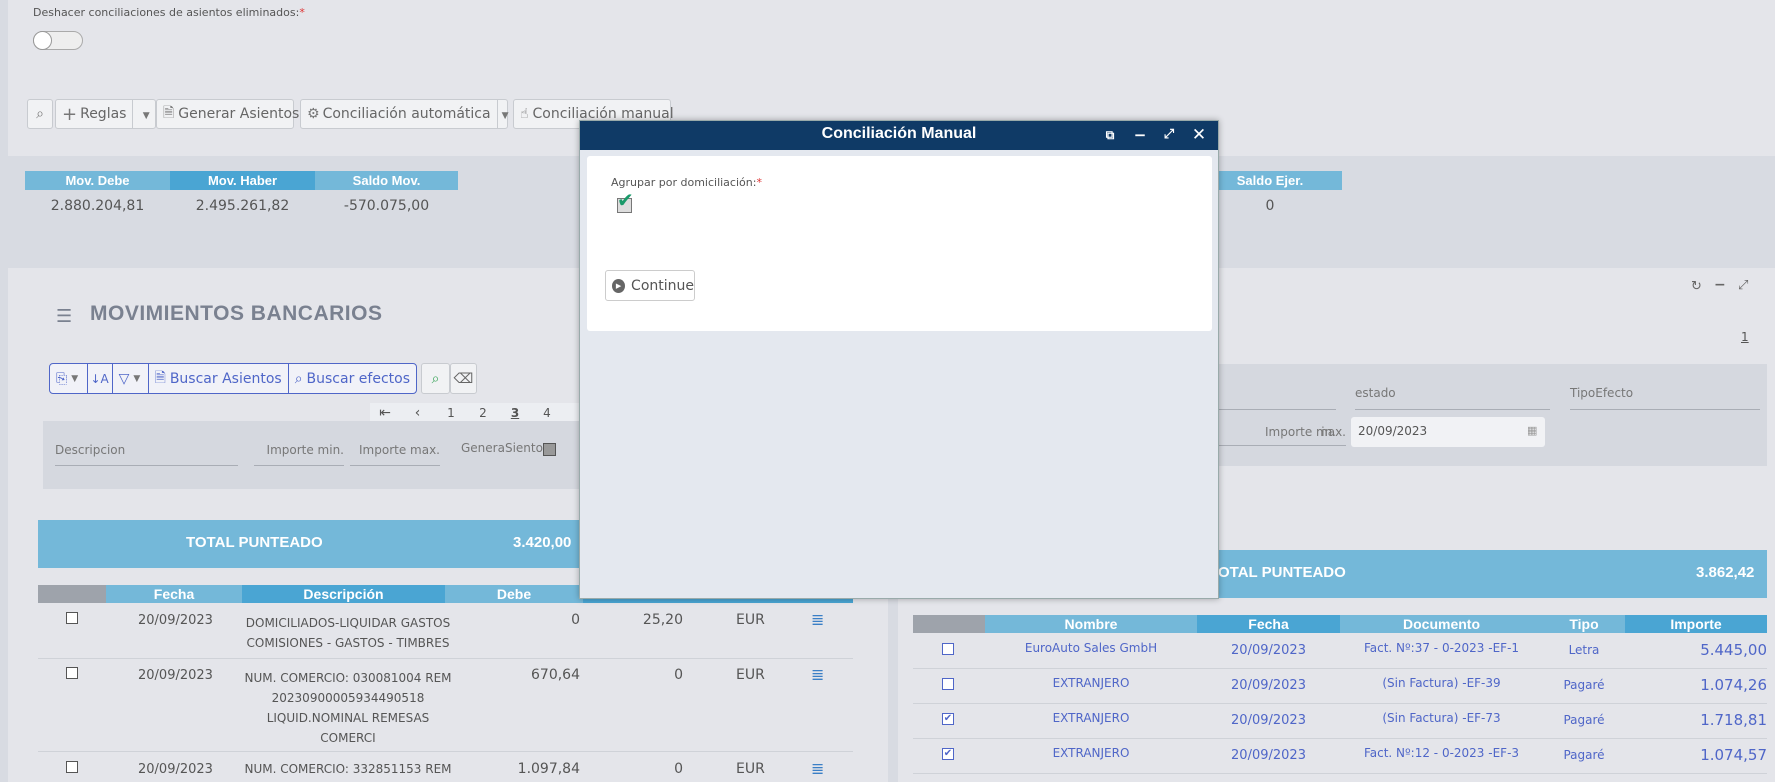  What do you see at coordinates (348, 738) in the screenshot?
I see `row-desc-line: COMERCI` at bounding box center [348, 738].